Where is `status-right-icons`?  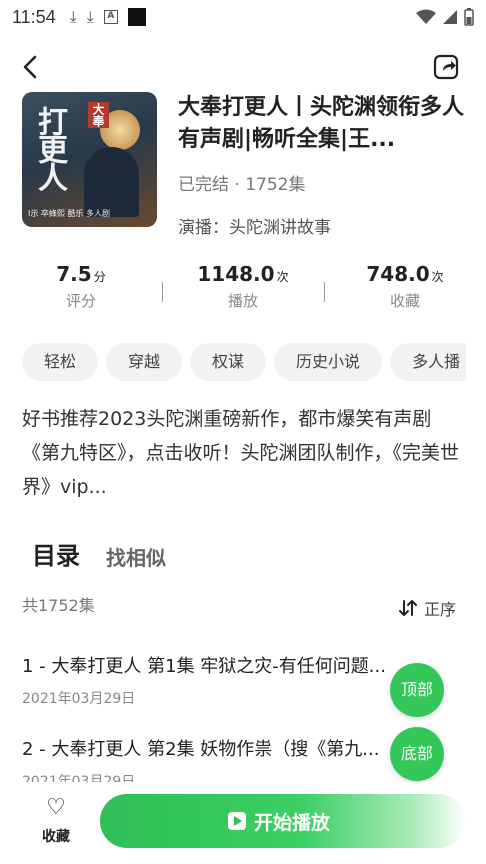
status-right-icons is located at coordinates (445, 17).